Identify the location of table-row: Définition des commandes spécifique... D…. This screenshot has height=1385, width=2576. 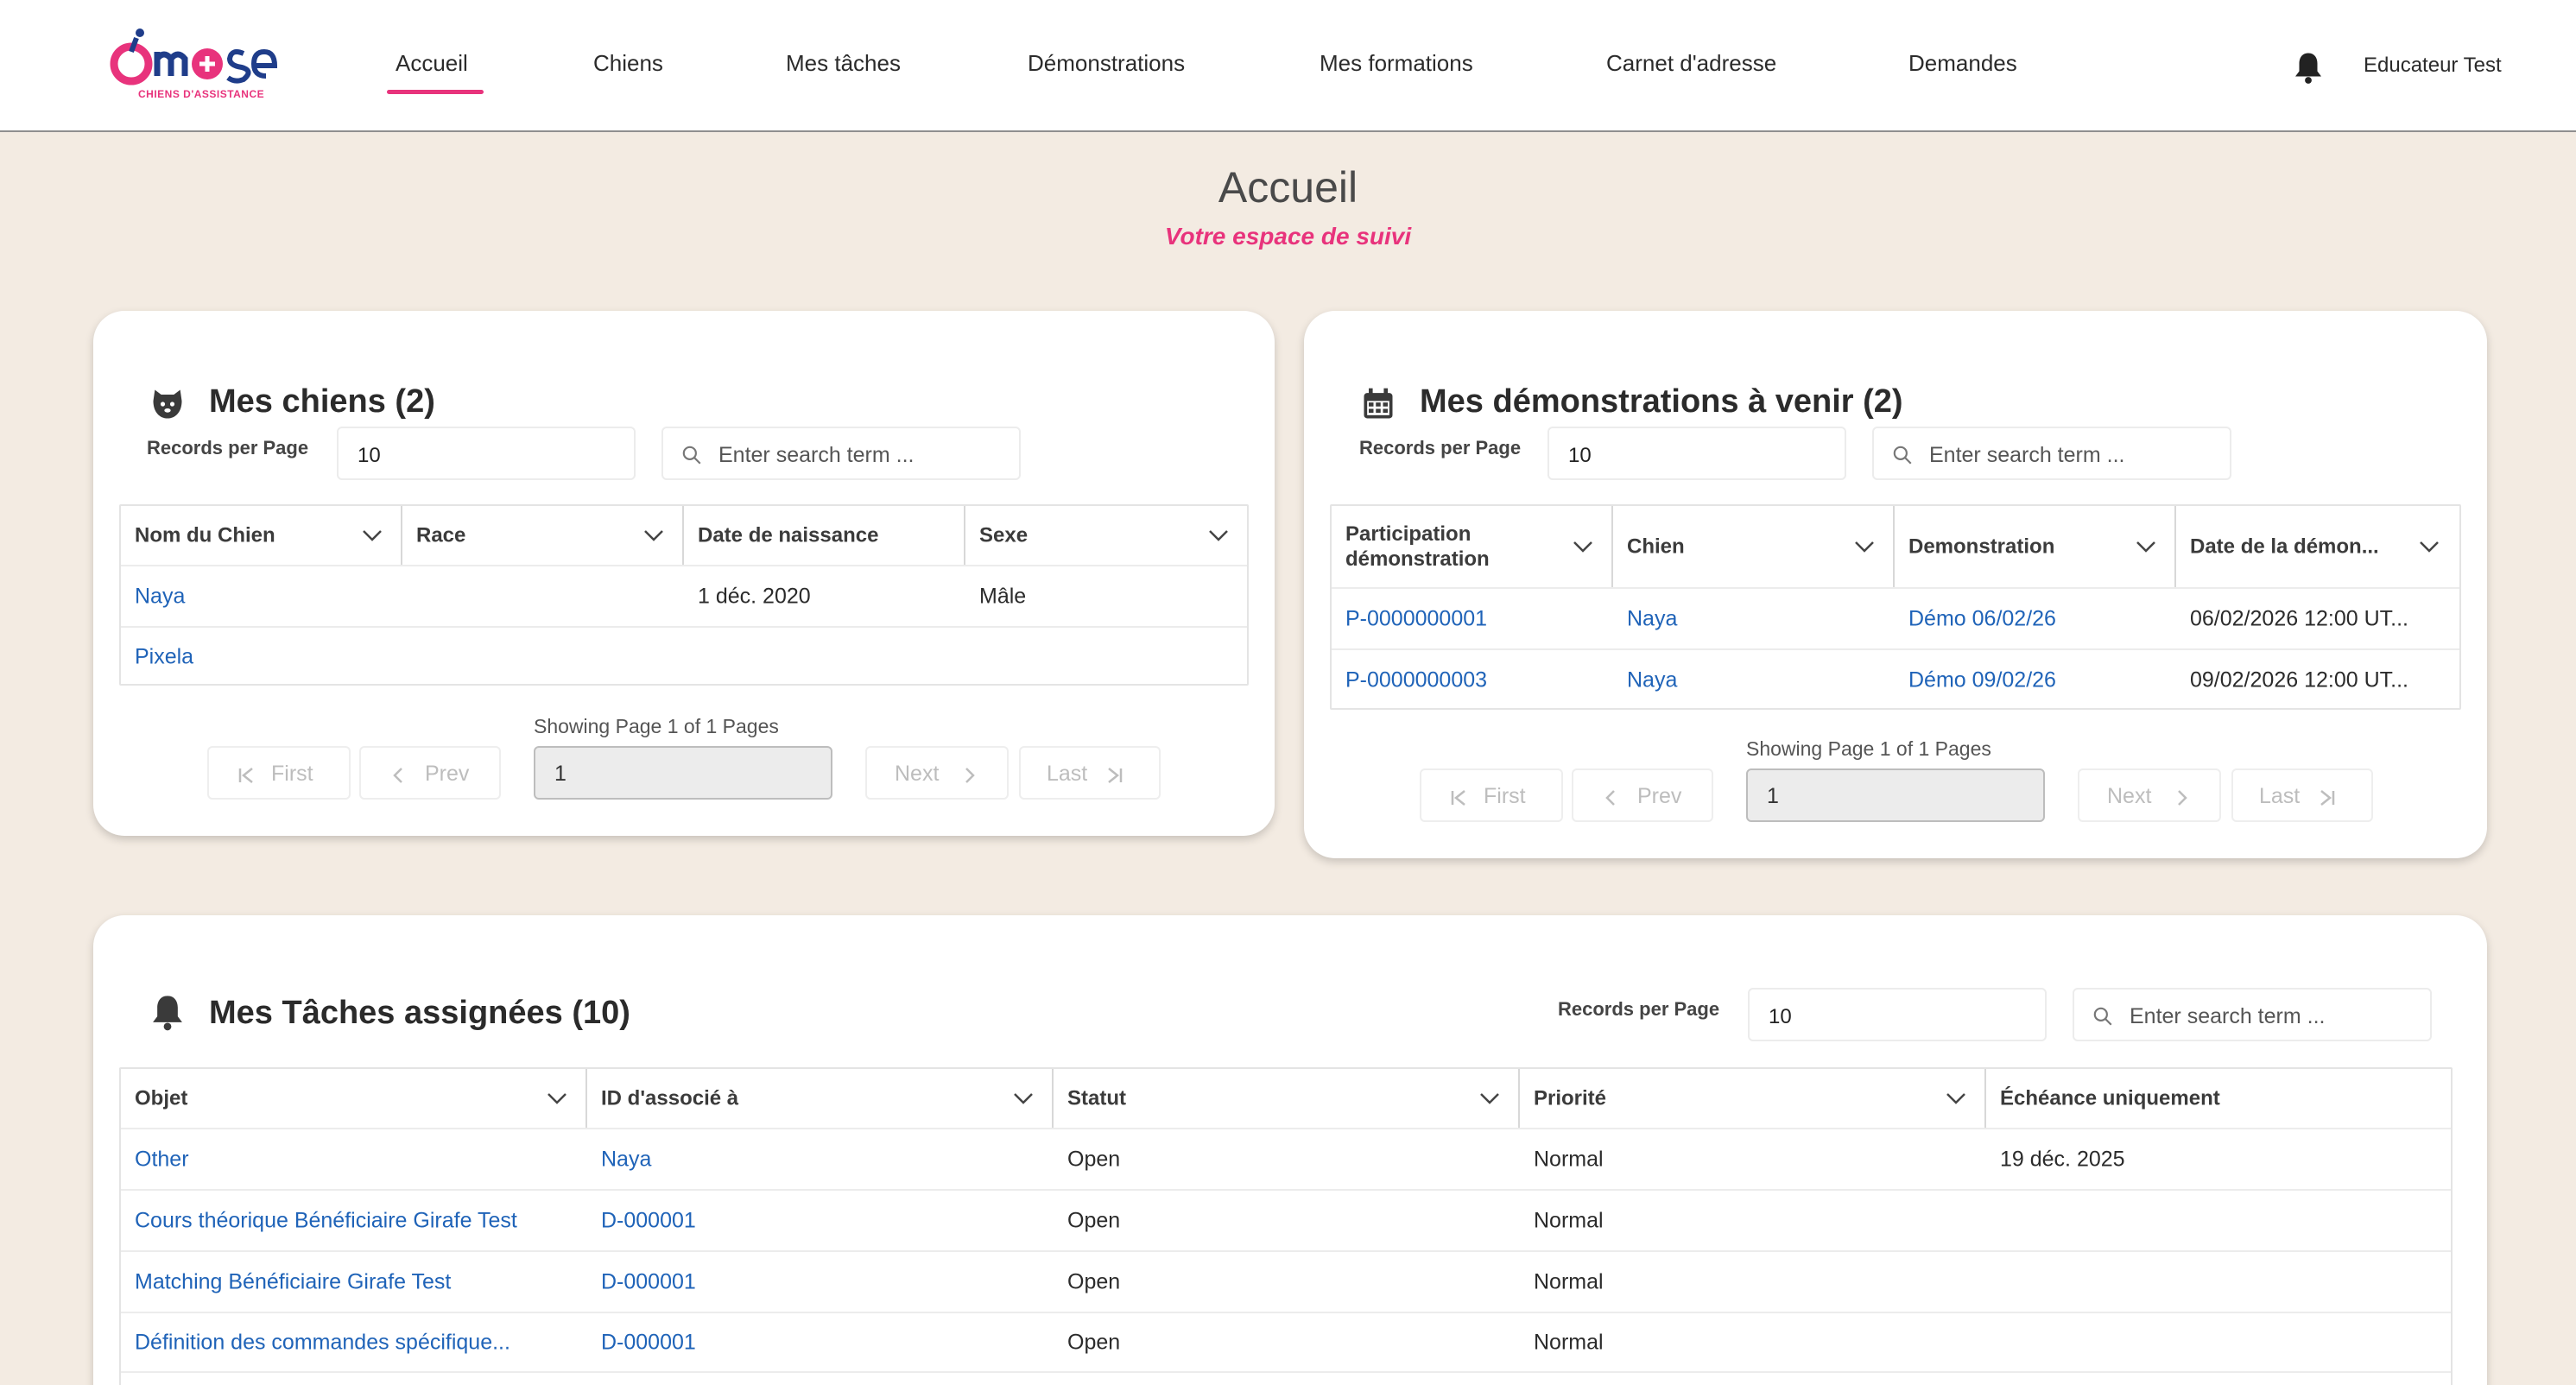
(1286, 1342).